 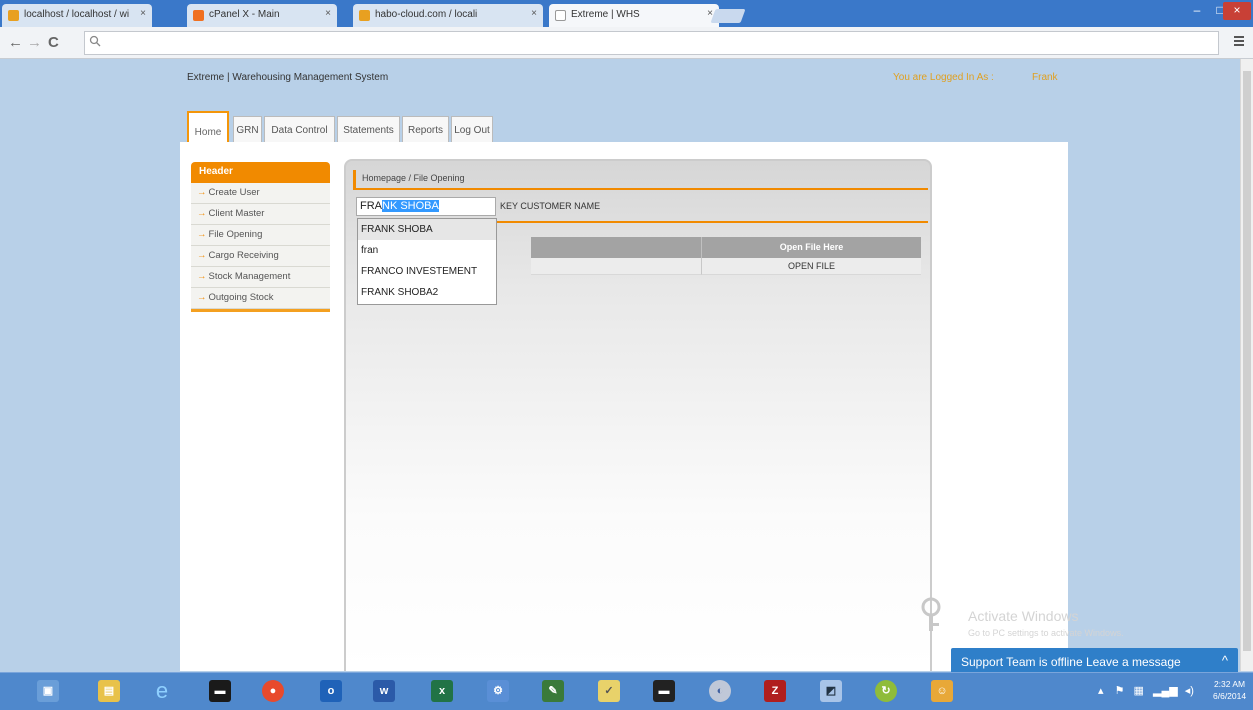 What do you see at coordinates (498, 691) in the screenshot?
I see `network-icon: ⚙` at bounding box center [498, 691].